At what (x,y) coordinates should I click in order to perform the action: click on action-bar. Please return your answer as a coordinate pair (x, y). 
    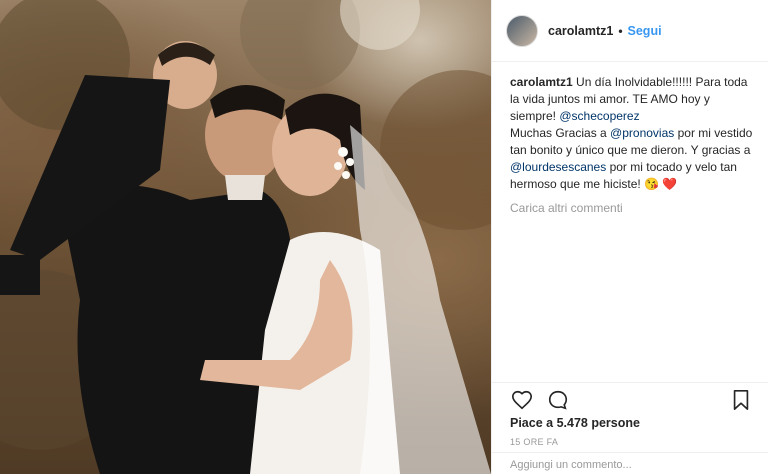
    Looking at the image, I should click on (630, 399).